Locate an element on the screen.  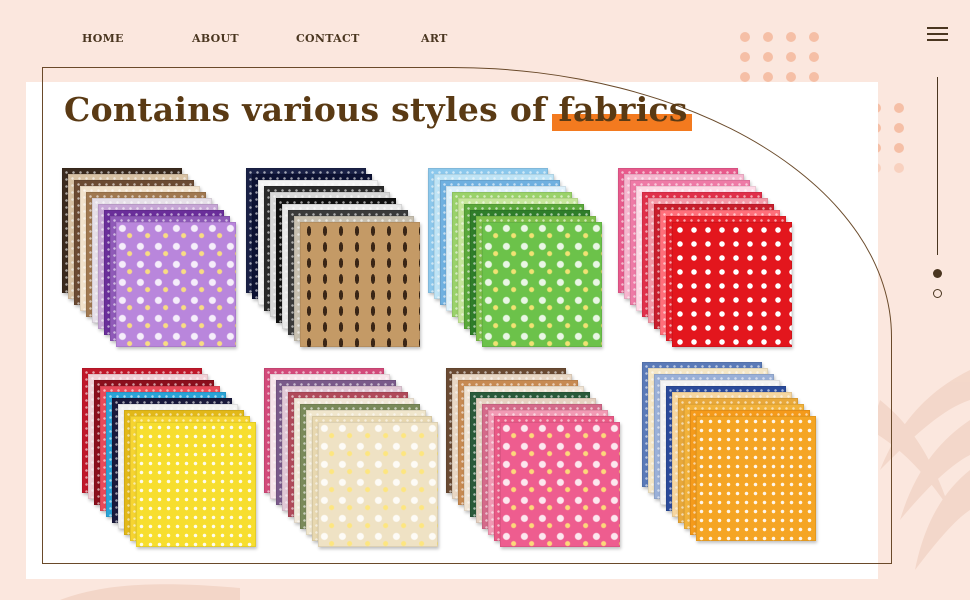
nav-home: HOME is located at coordinates (103, 38).